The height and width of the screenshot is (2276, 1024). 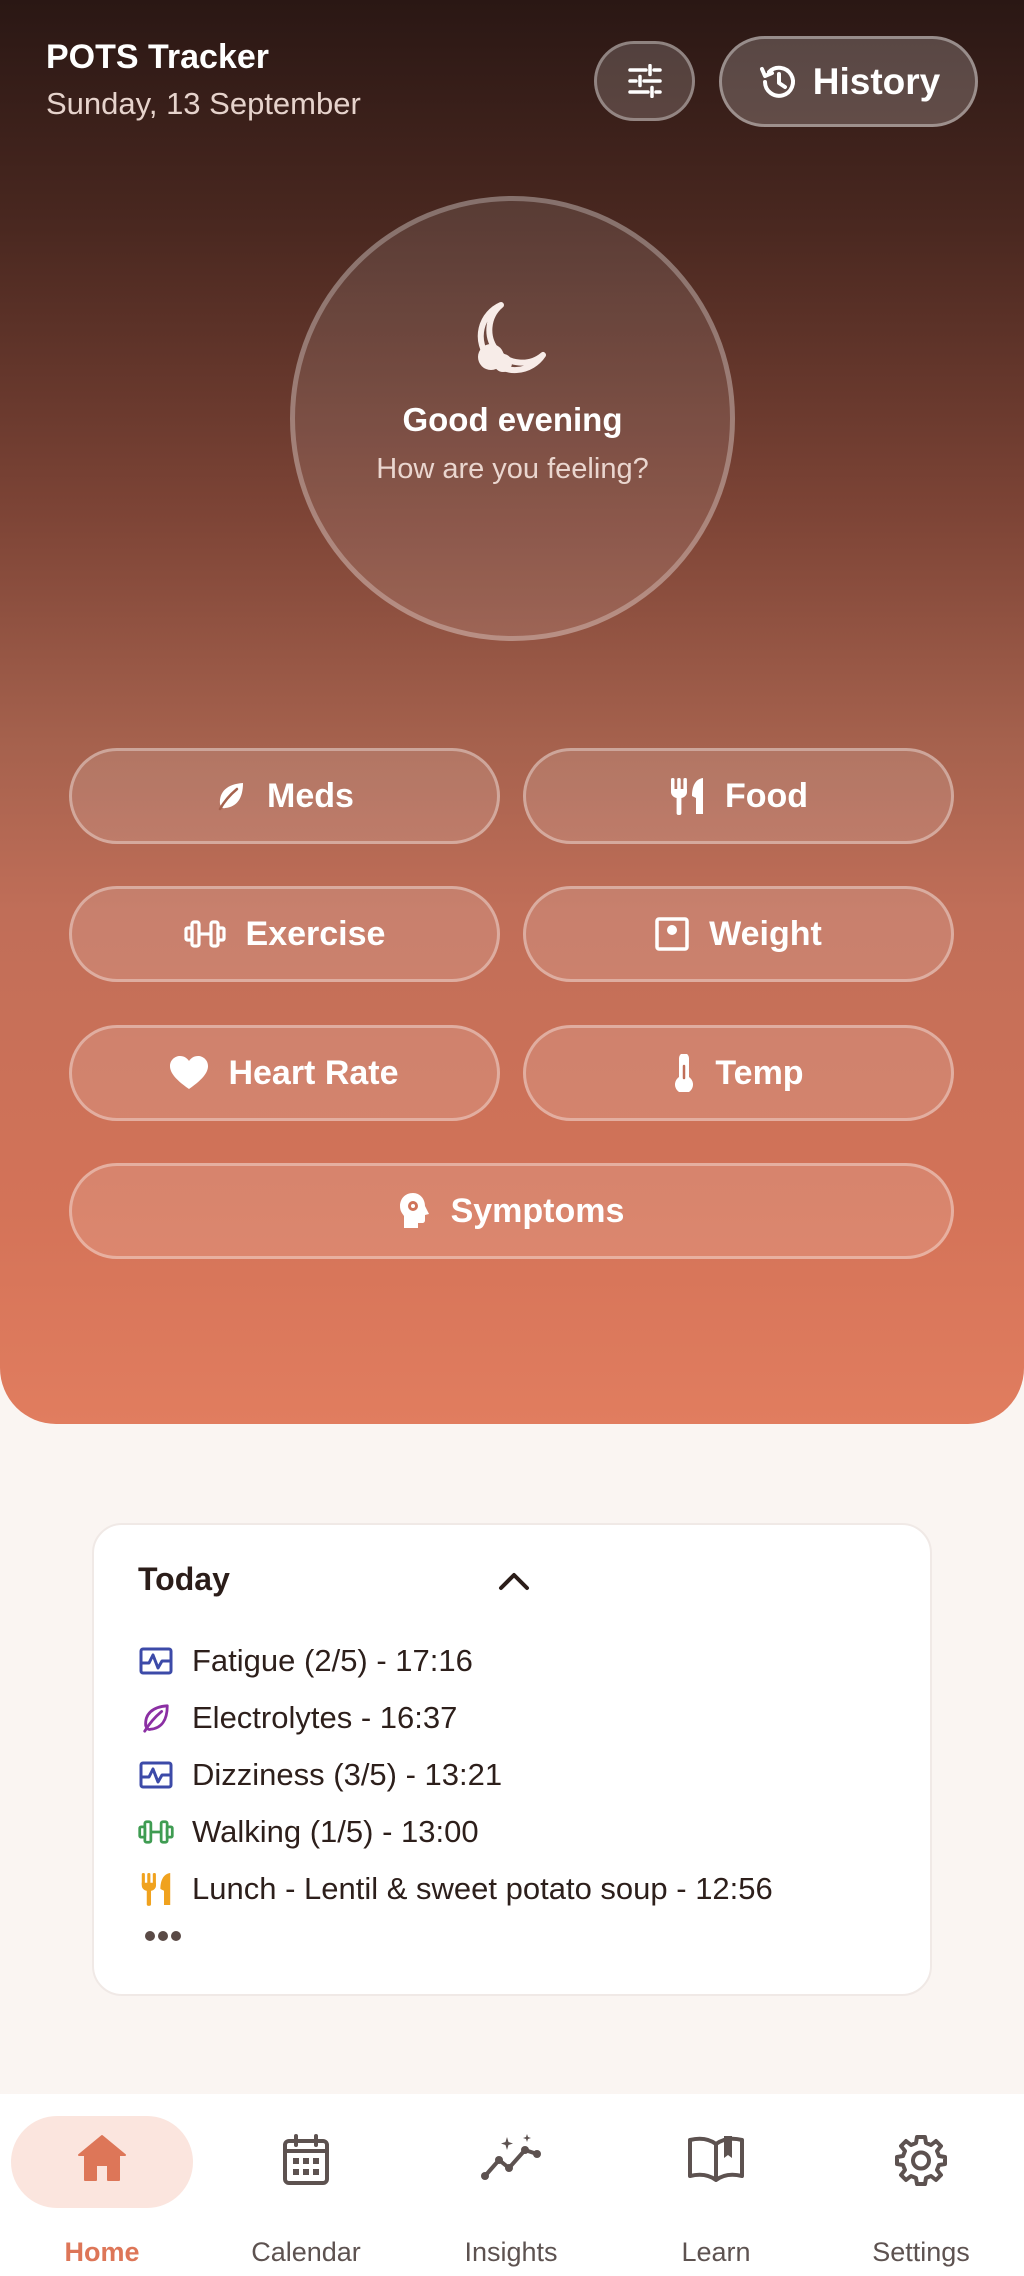 I want to click on food-button: Food, so click(x=738, y=796).